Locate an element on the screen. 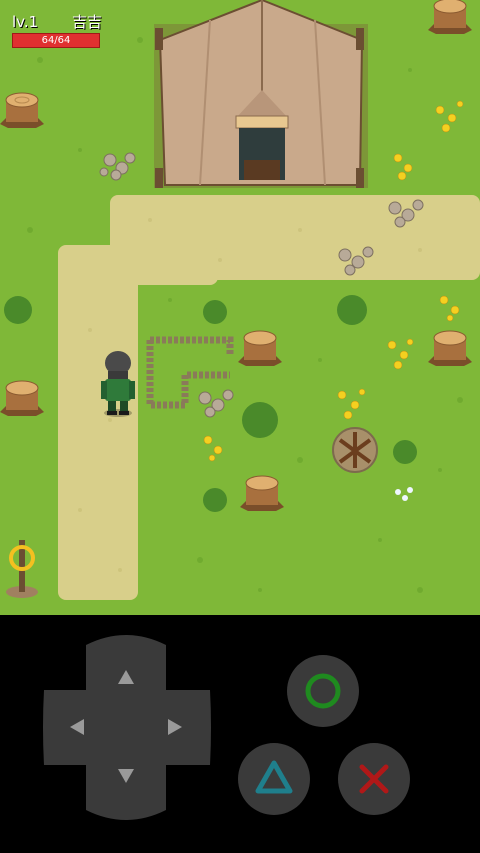  player-name: 吉吉 is located at coordinates (86, 22).